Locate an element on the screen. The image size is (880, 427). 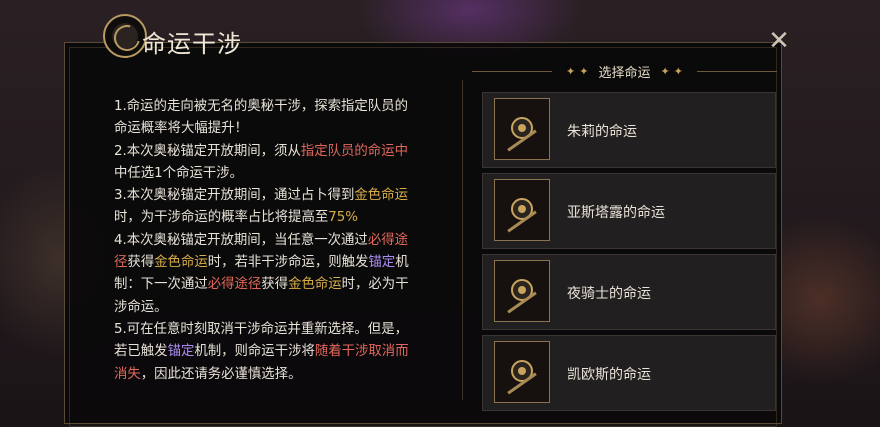
fate-option-julie: 朱莉的命运 is located at coordinates (629, 130).